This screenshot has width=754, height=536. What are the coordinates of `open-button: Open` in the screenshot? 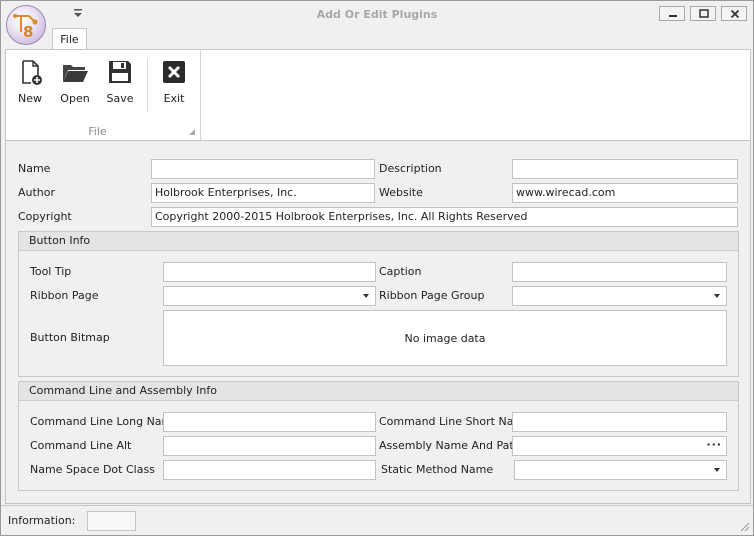 It's located at (75, 82).